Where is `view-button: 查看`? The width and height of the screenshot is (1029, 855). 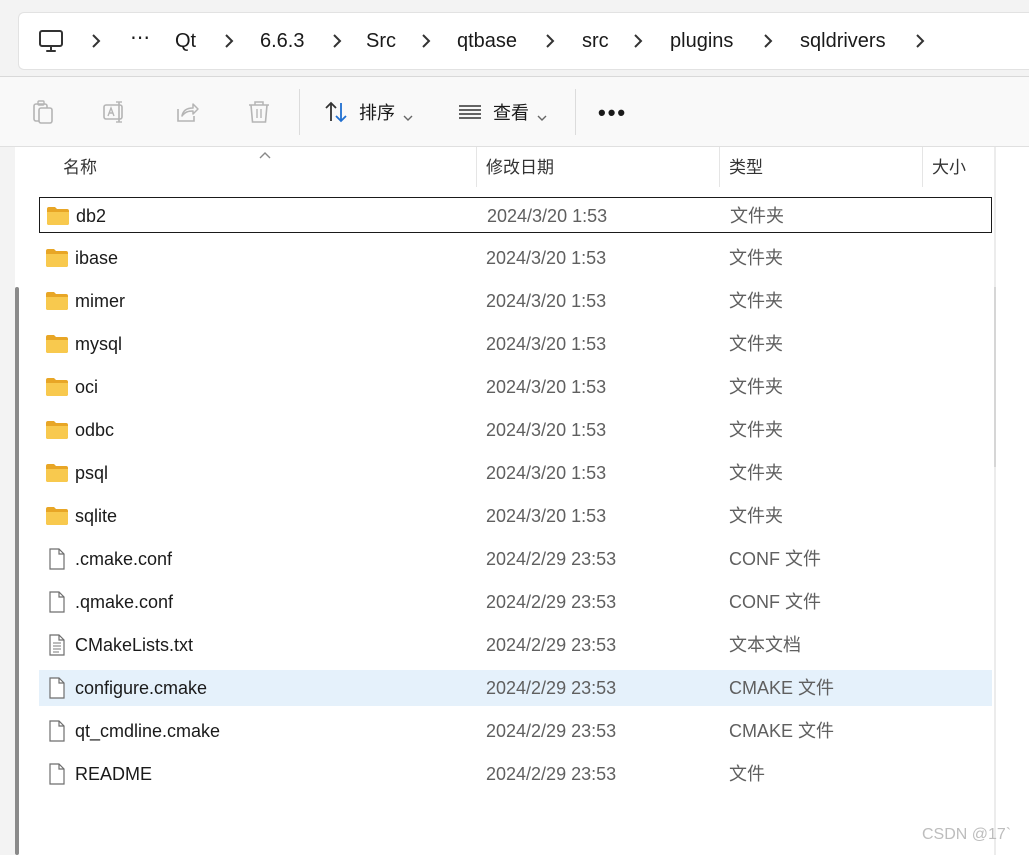 view-button: 查看 is located at coordinates (502, 112).